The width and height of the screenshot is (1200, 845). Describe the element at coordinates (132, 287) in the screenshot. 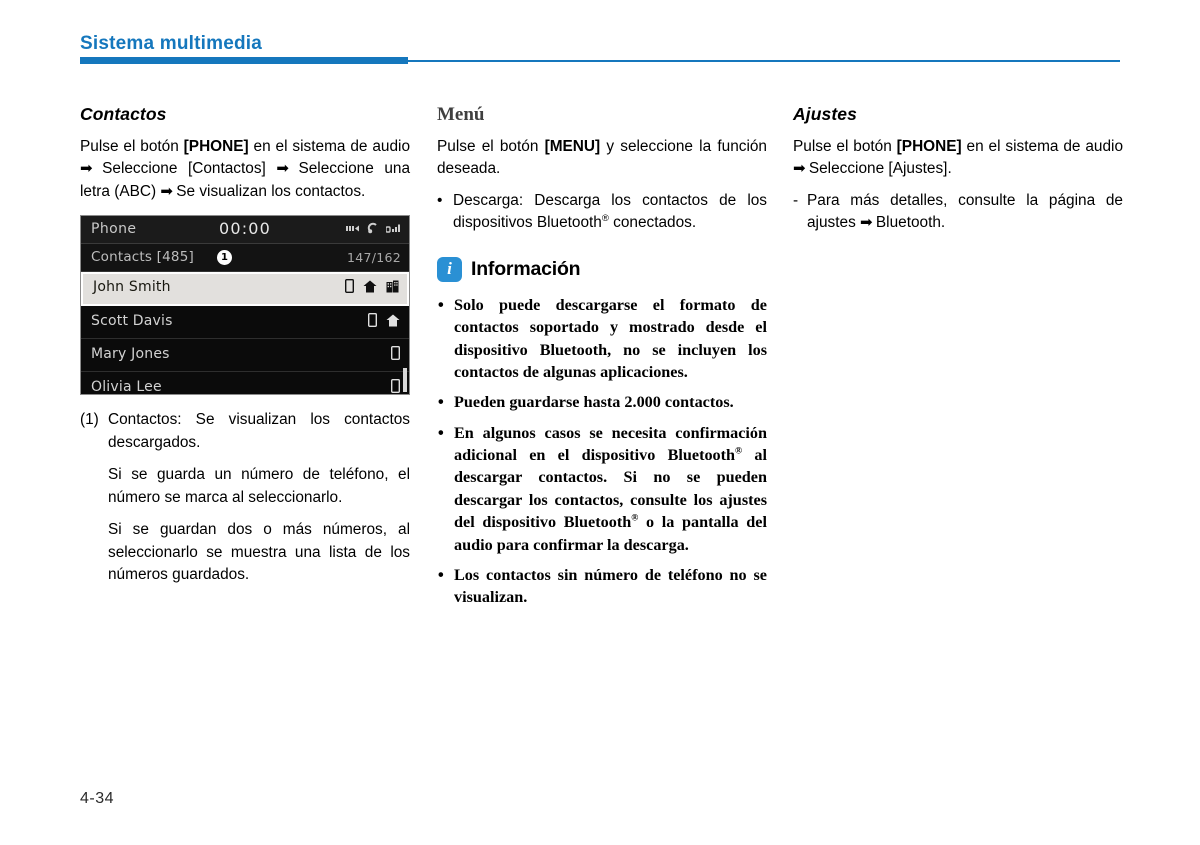

I see `contact-name: John Smith` at that location.